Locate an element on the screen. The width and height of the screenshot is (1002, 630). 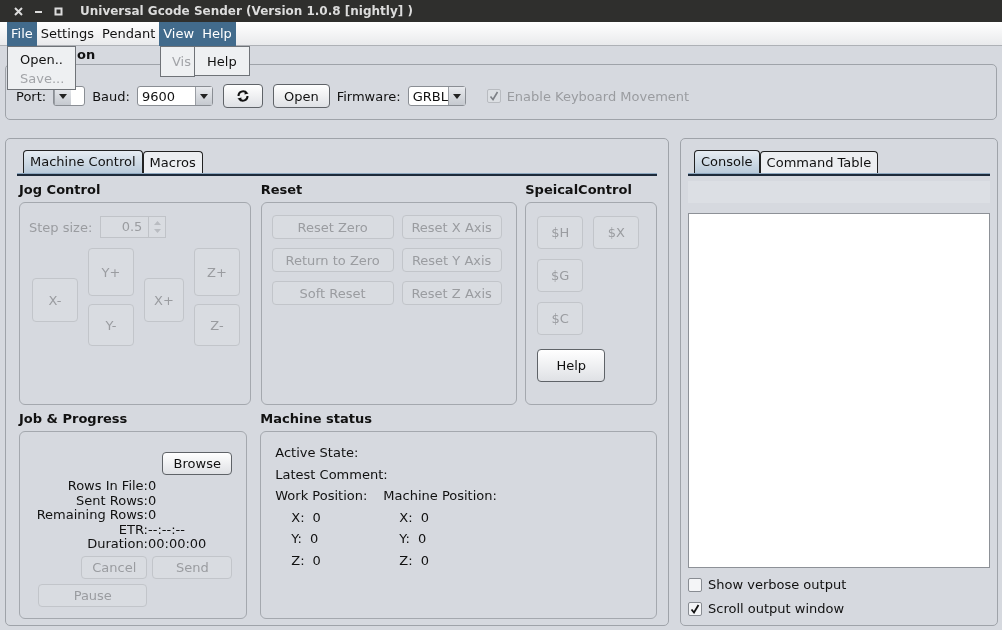
option-checkbox: Scroll output window is located at coordinates (839, 608).